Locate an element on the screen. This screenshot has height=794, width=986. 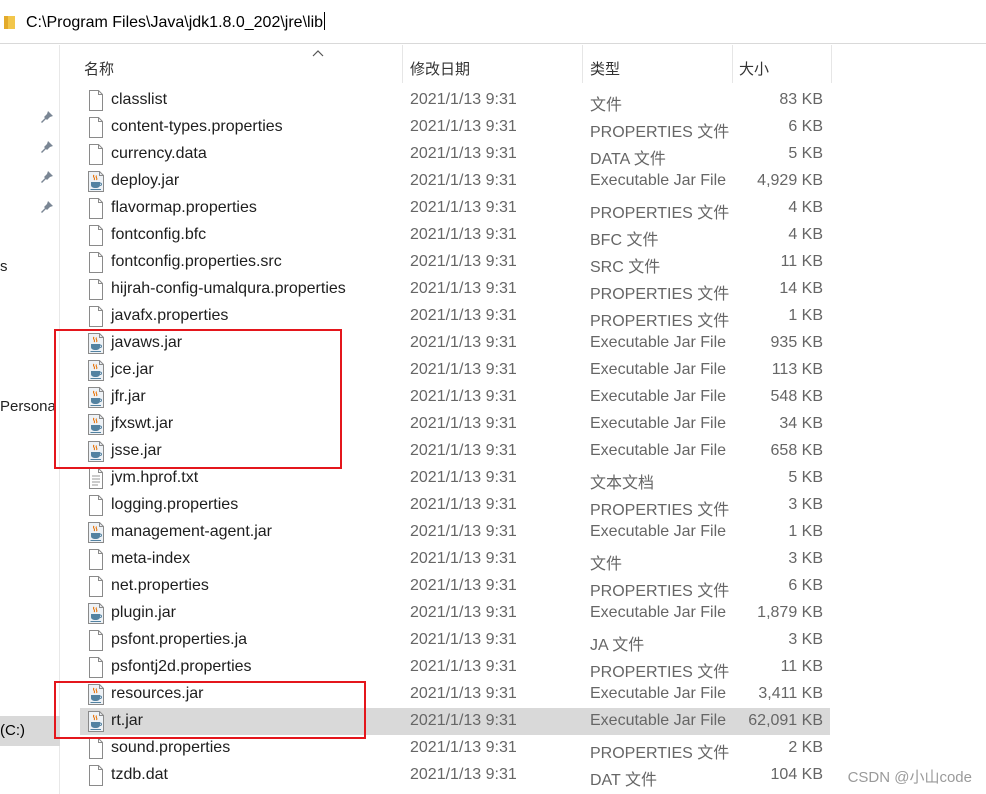
column-size: 大小 is located at coordinates (783, 64).